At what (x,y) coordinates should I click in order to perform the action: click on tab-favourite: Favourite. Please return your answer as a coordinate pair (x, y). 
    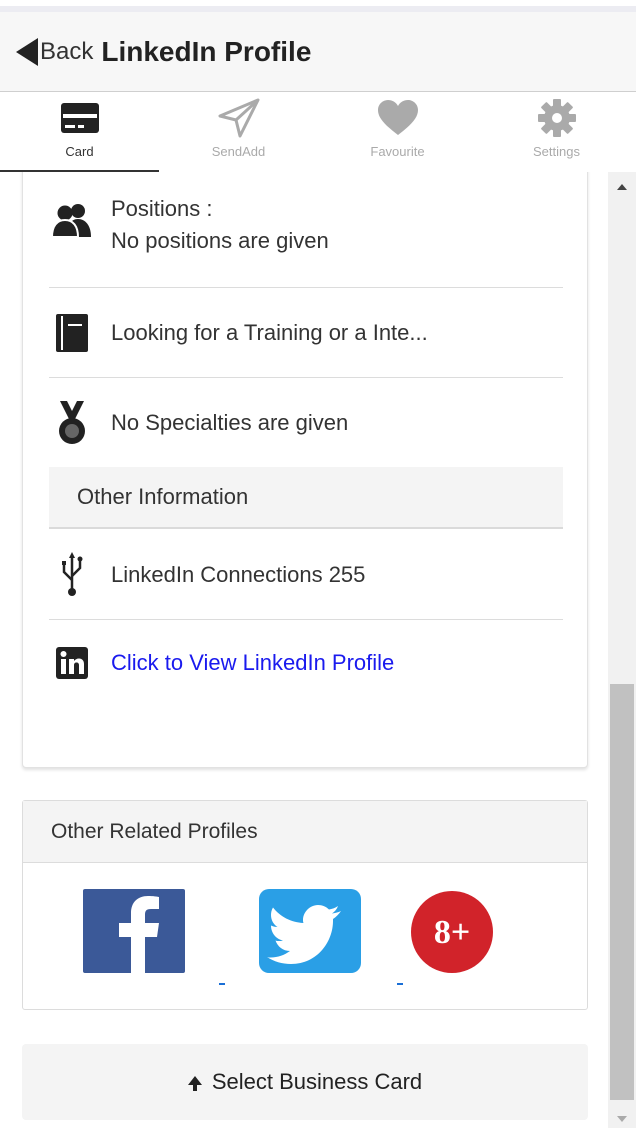
    Looking at the image, I should click on (397, 132).